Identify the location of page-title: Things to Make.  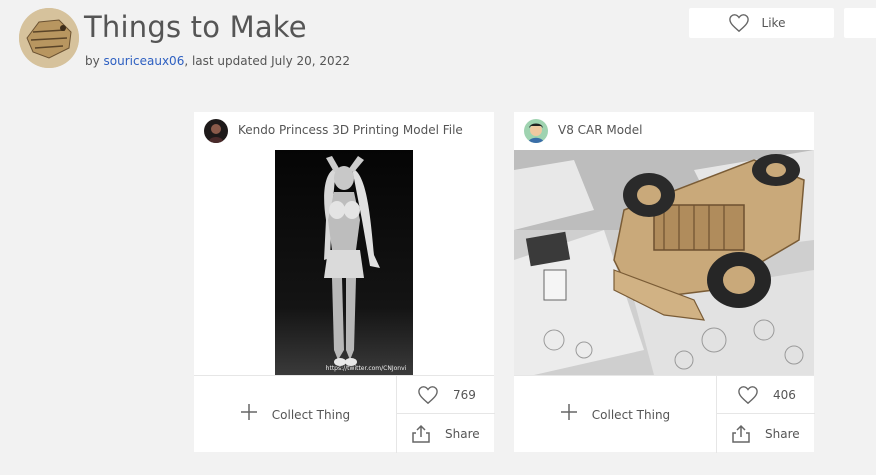
(195, 27).